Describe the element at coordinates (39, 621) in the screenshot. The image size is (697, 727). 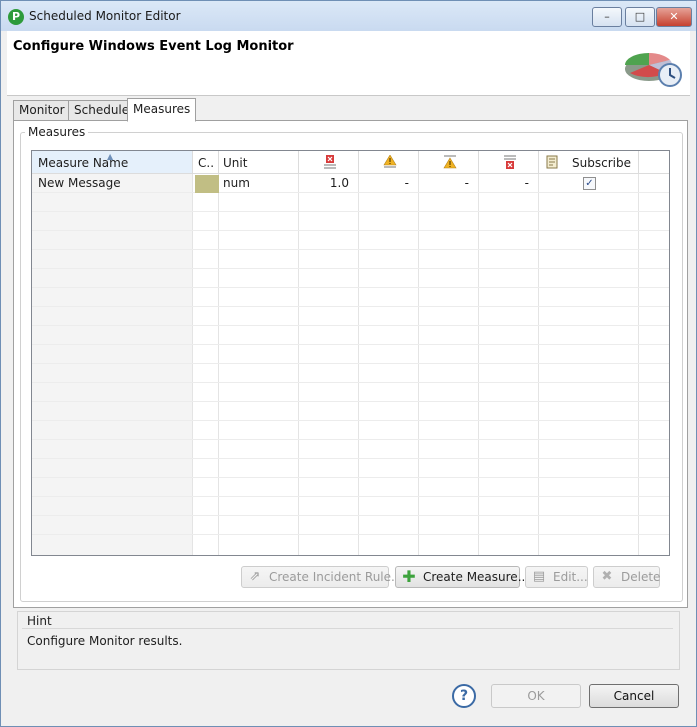
I see `hint-title: Hint` at that location.